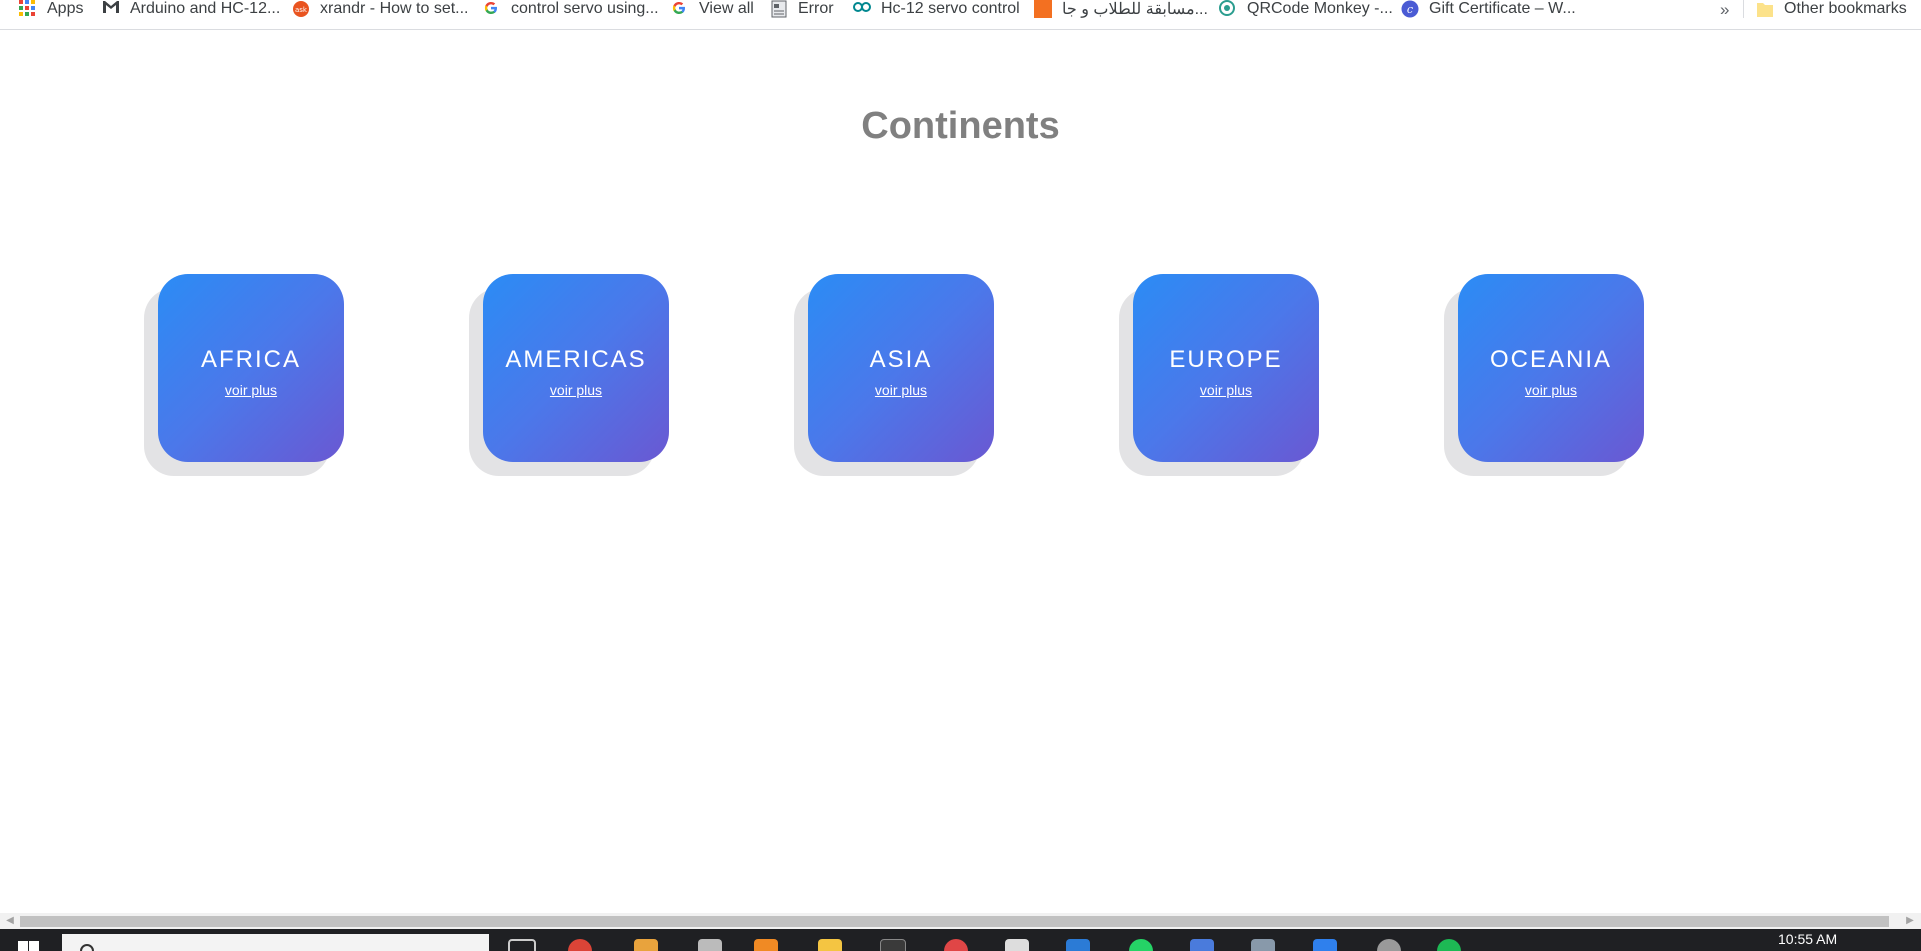 Image resolution: width=1921 pixels, height=951 pixels. I want to click on bookmark-view-all: View all, so click(712, 8).